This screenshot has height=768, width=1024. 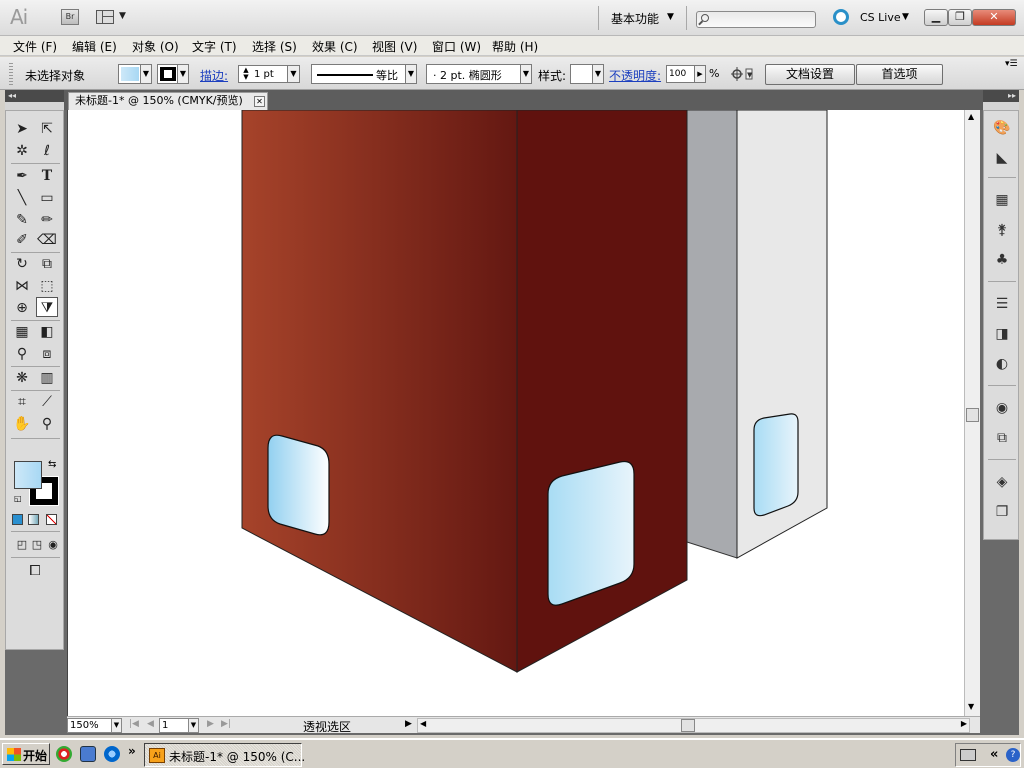 I want to click on desktop-icon, so click(x=88, y=754).